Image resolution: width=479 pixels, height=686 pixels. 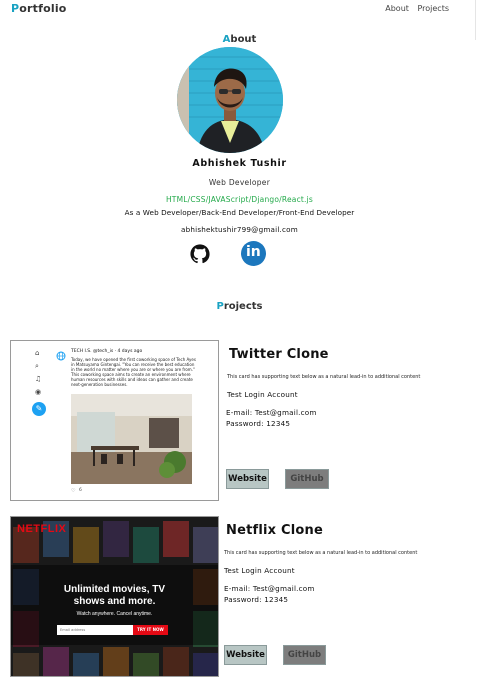 I want to click on avatar-photo, so click(x=230, y=100).